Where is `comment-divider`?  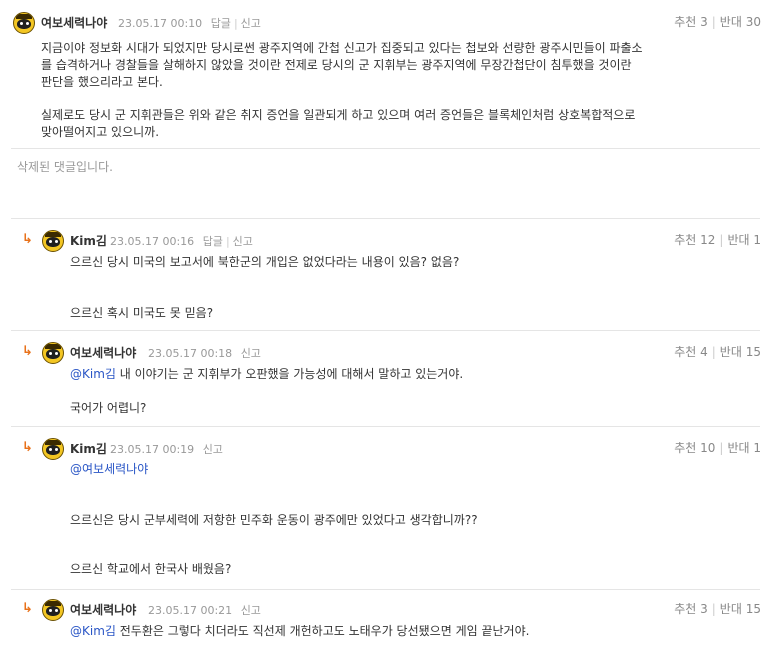
comment-divider is located at coordinates (385, 148).